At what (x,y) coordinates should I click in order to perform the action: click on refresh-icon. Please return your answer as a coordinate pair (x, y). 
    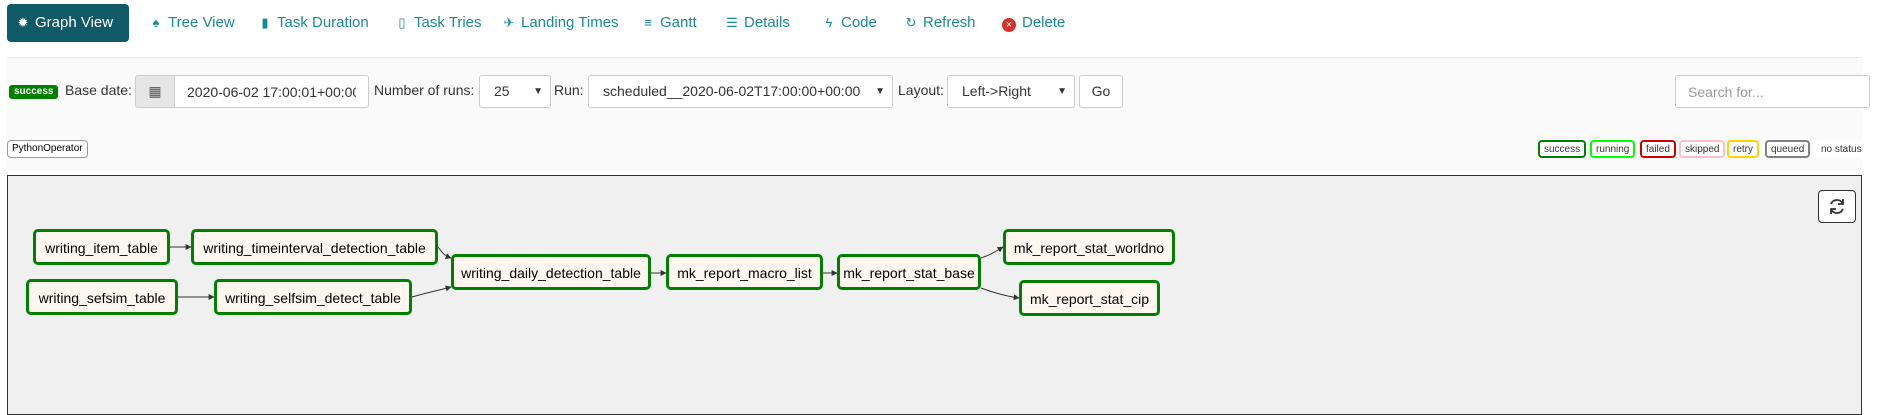
    Looking at the image, I should click on (1837, 206).